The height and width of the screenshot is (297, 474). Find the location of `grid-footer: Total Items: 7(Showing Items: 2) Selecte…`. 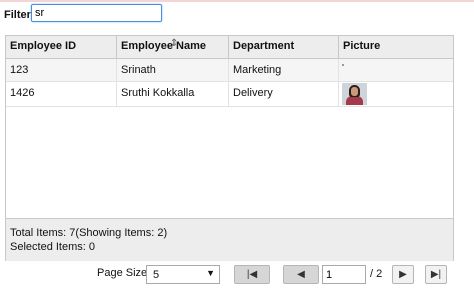

grid-footer: Total Items: 7(Showing Items: 2) Selecte… is located at coordinates (229, 239).